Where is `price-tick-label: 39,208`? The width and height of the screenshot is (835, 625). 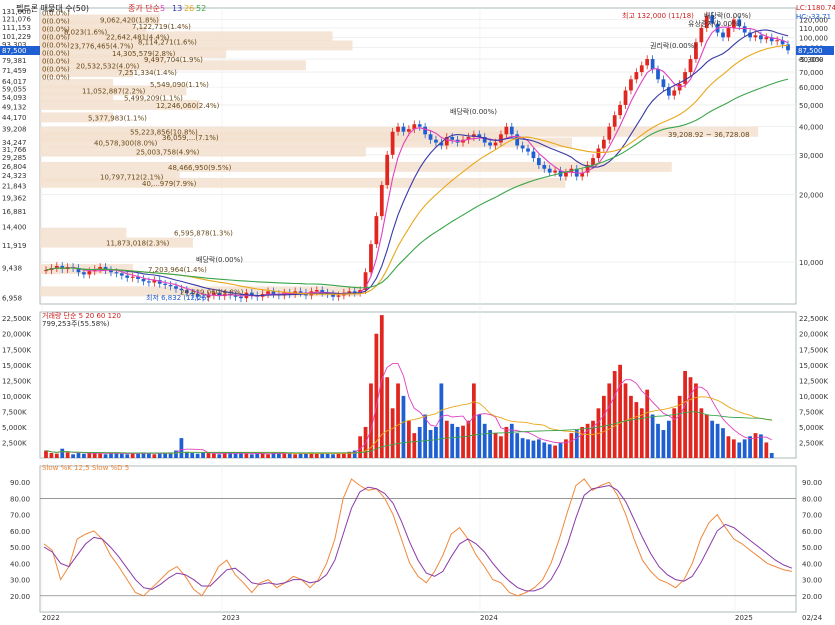
price-tick-label: 39,208 is located at coordinates (14, 130).